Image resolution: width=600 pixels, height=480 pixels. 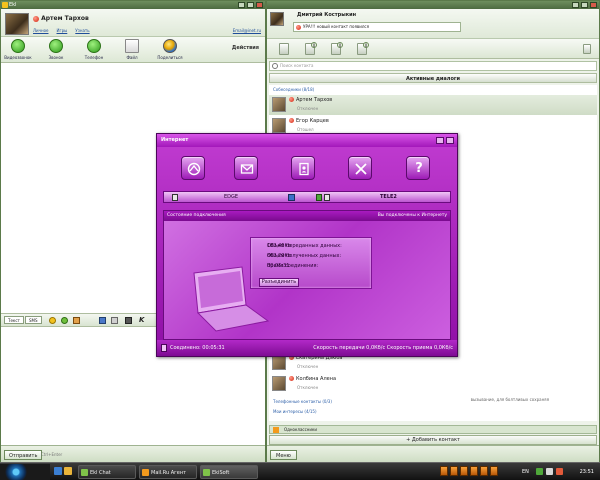 What do you see at coordinates (133, 5) in the screenshot?
I see `chat-window-titlebar: Ekl` at bounding box center [133, 5].